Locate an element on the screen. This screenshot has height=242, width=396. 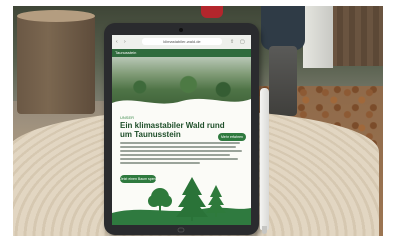
red-jacket-detail is located at coordinates (212, 12).